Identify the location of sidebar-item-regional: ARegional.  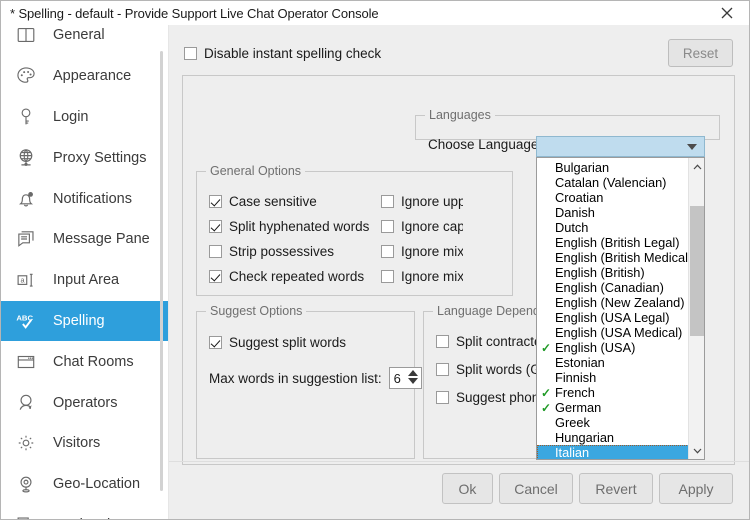
(85, 512).